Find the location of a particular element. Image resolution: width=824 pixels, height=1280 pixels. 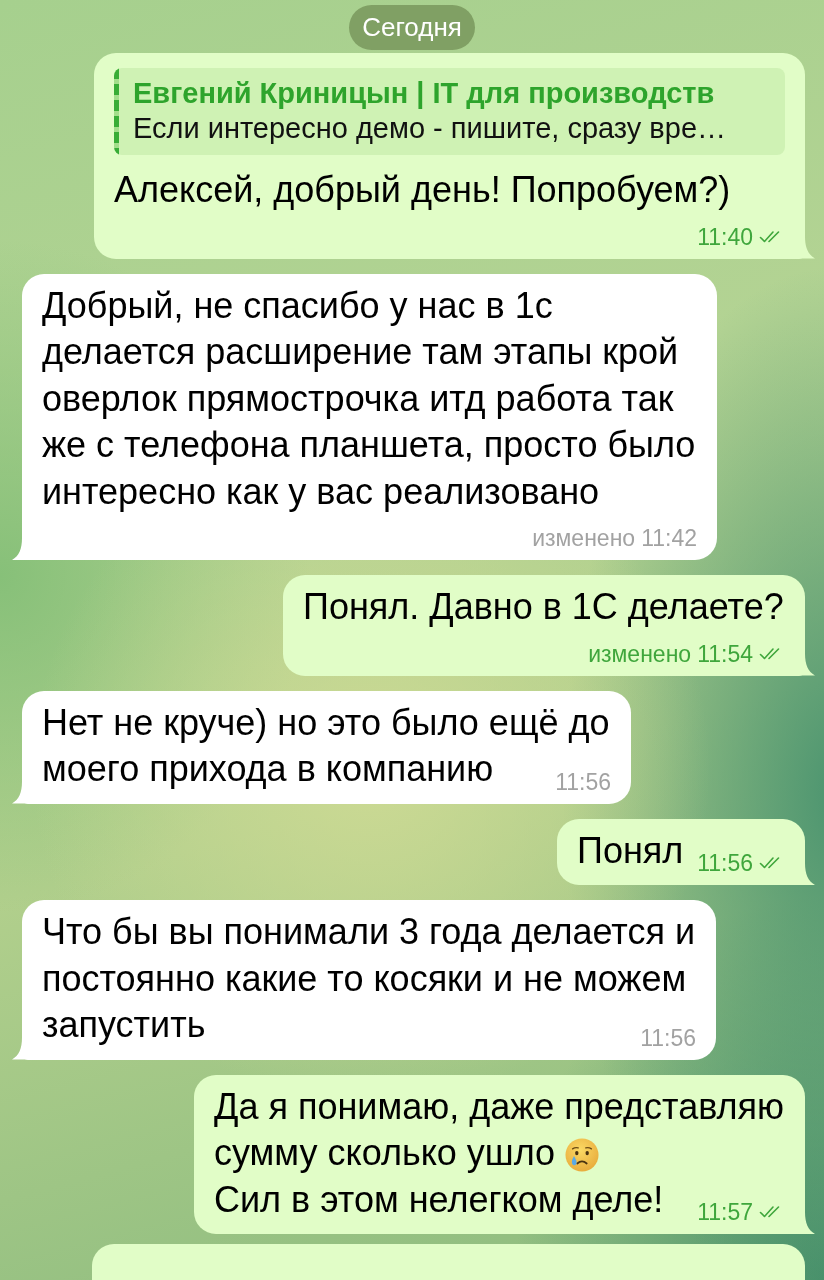

reply-author: Евгений Криницын | IT для производств is located at coordinates (424, 93).